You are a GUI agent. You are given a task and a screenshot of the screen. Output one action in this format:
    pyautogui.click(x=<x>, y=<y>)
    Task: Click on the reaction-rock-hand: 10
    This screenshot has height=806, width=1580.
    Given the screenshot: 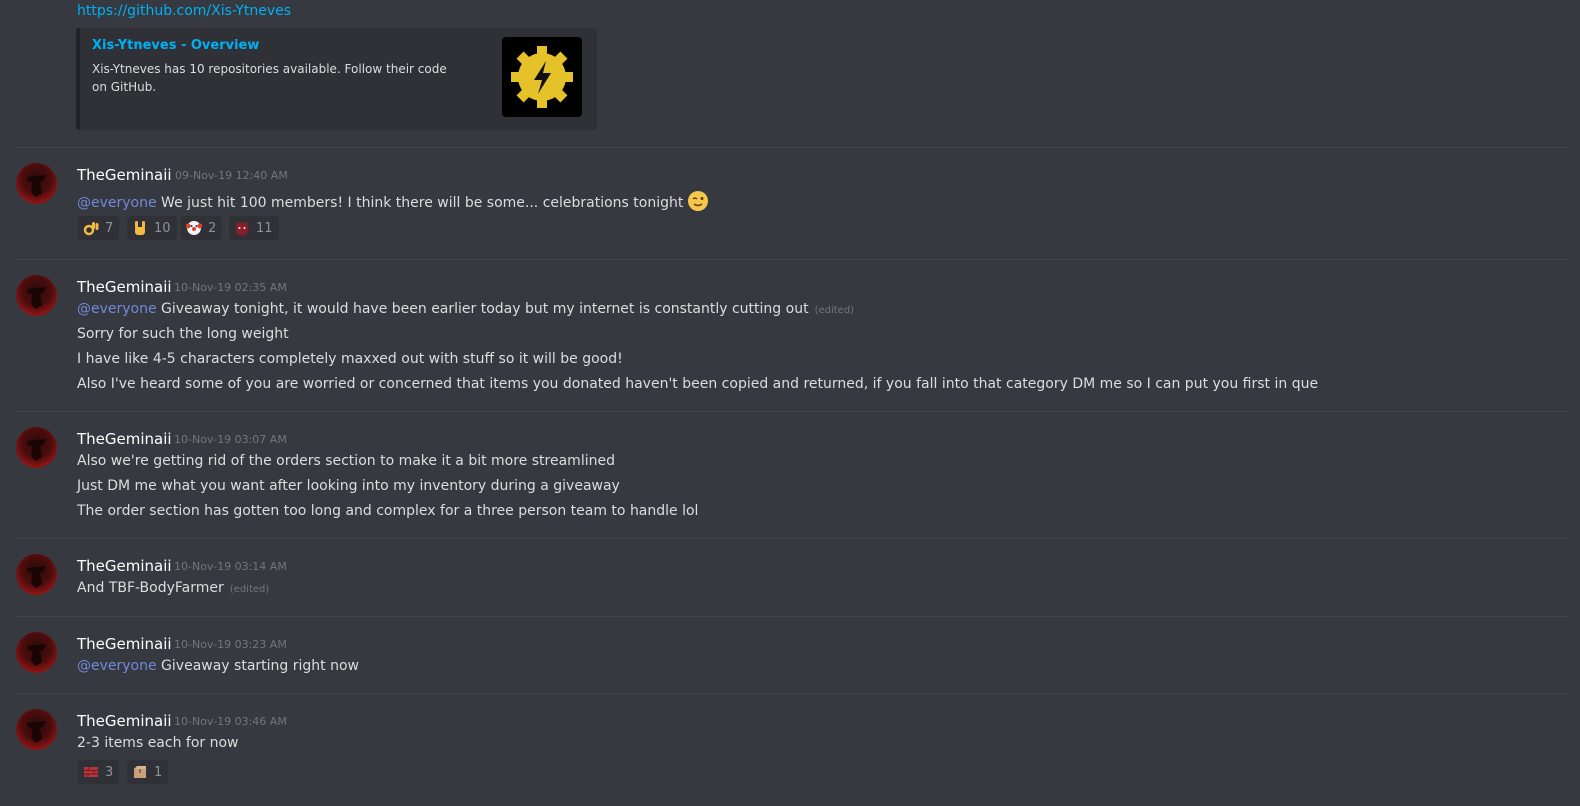 What is the action you would take?
    pyautogui.click(x=152, y=228)
    